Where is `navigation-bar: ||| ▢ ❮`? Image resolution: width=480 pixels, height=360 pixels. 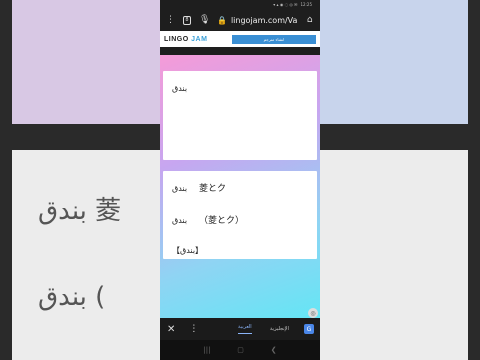 navigation-bar: ||| ▢ ❮ is located at coordinates (240, 350).